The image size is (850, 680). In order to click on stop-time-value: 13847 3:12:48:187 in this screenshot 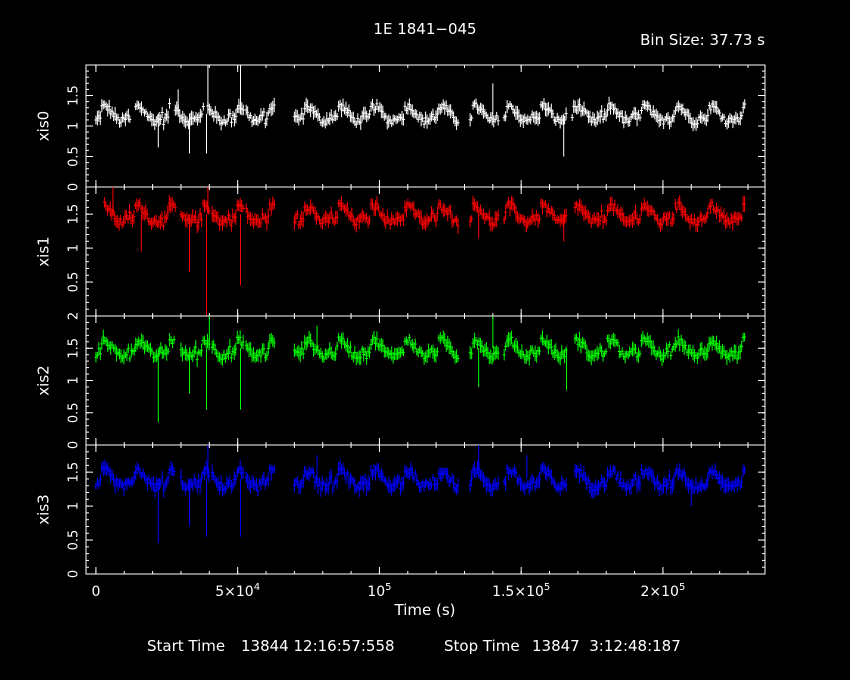, I will do `click(606, 646)`.